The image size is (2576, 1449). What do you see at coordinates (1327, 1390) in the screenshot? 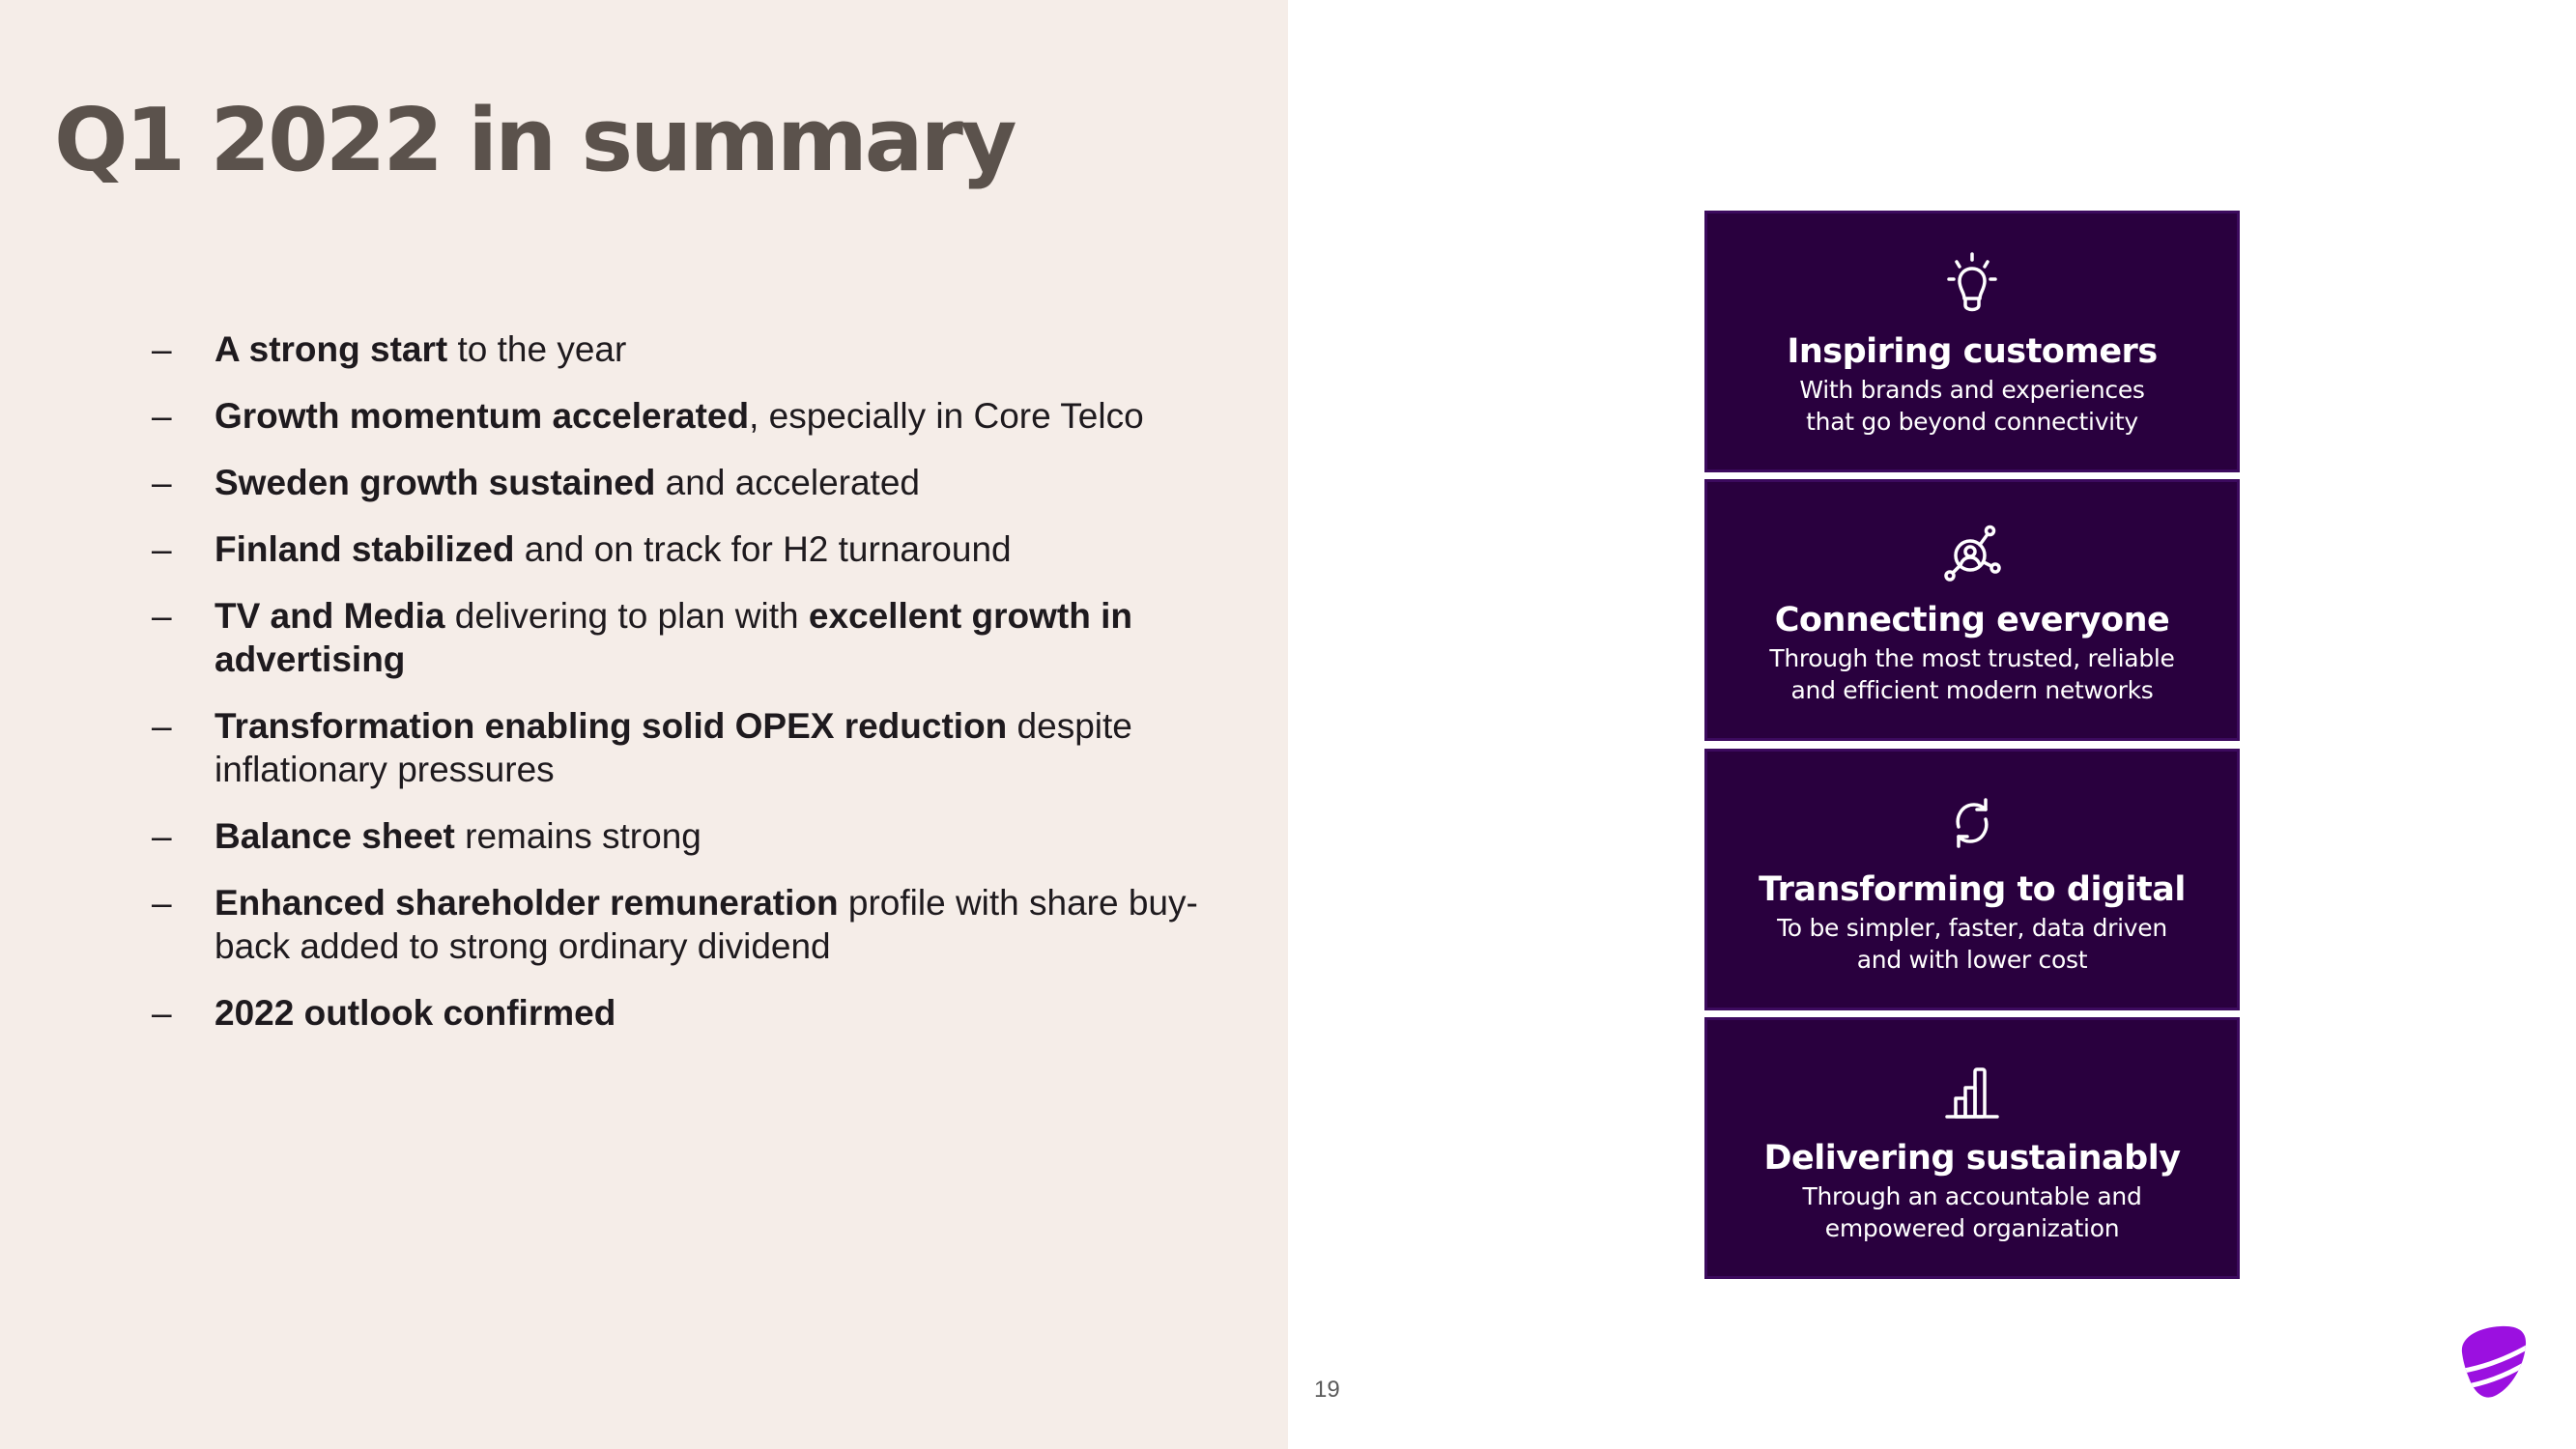
I see `page-number: 19` at bounding box center [1327, 1390].